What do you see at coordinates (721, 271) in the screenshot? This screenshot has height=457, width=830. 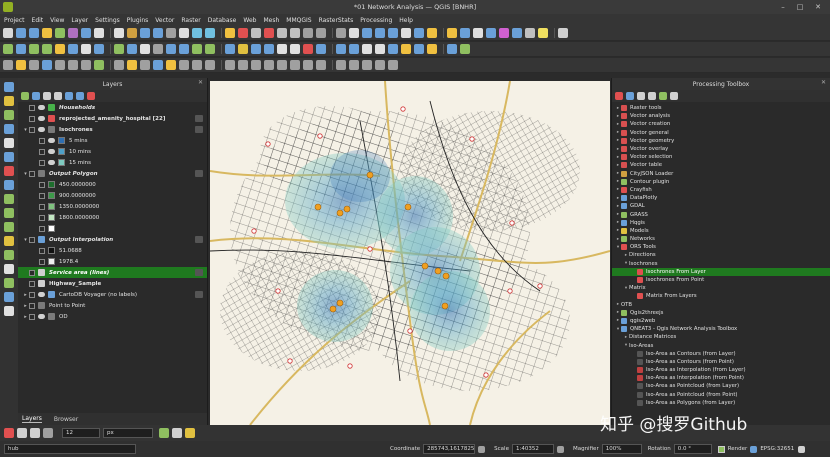 I see `processing-tree-item: Isochrones From Layer` at bounding box center [721, 271].